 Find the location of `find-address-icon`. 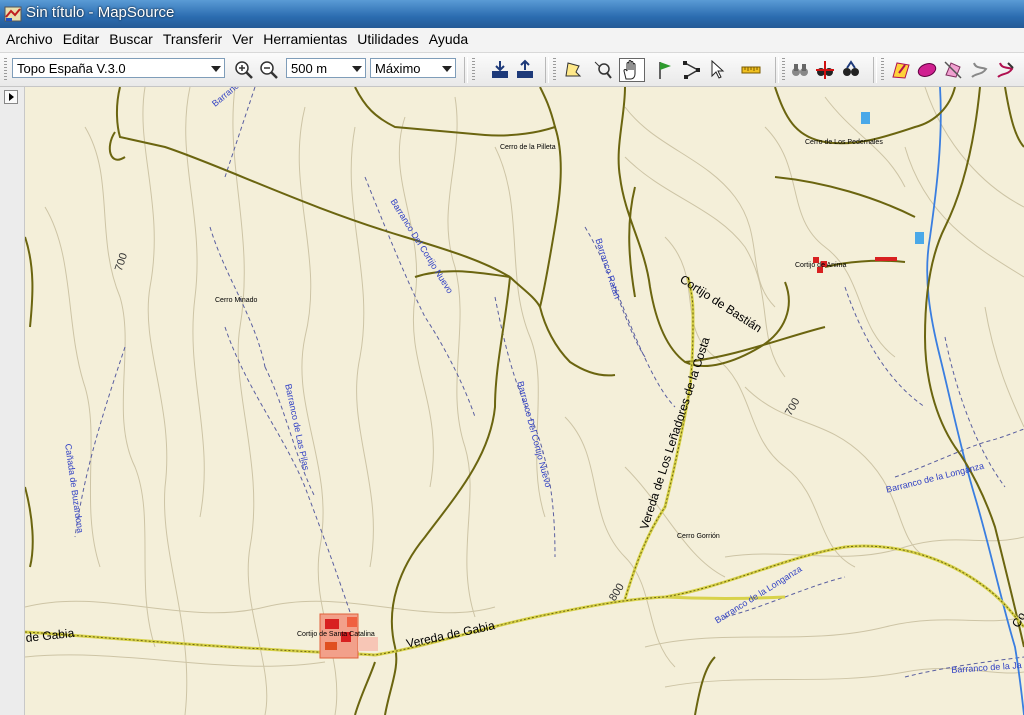

find-address-icon is located at coordinates (851, 68).